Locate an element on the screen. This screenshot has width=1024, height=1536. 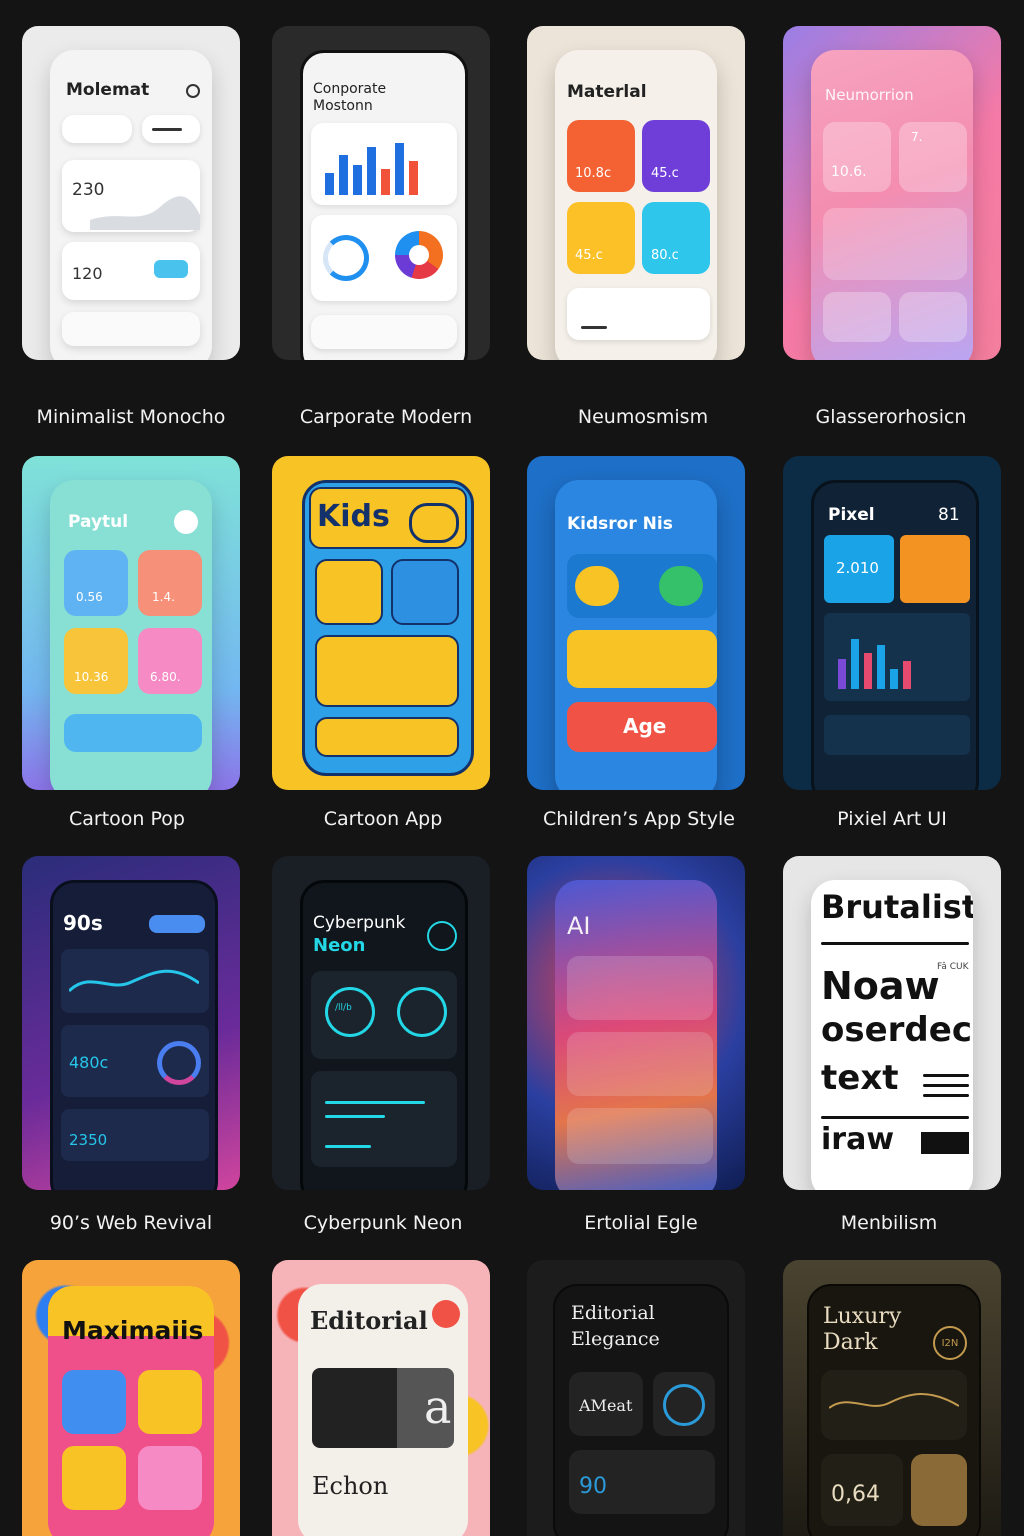
toggle-button is located at coordinates (177, 924).